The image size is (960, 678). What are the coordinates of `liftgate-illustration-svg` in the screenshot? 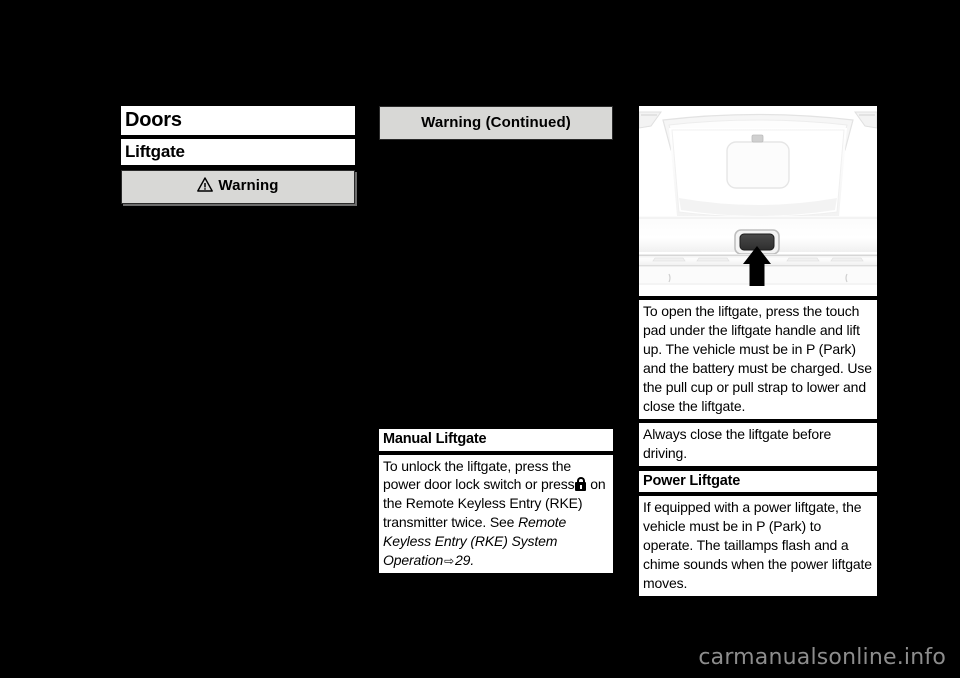 It's located at (758, 201).